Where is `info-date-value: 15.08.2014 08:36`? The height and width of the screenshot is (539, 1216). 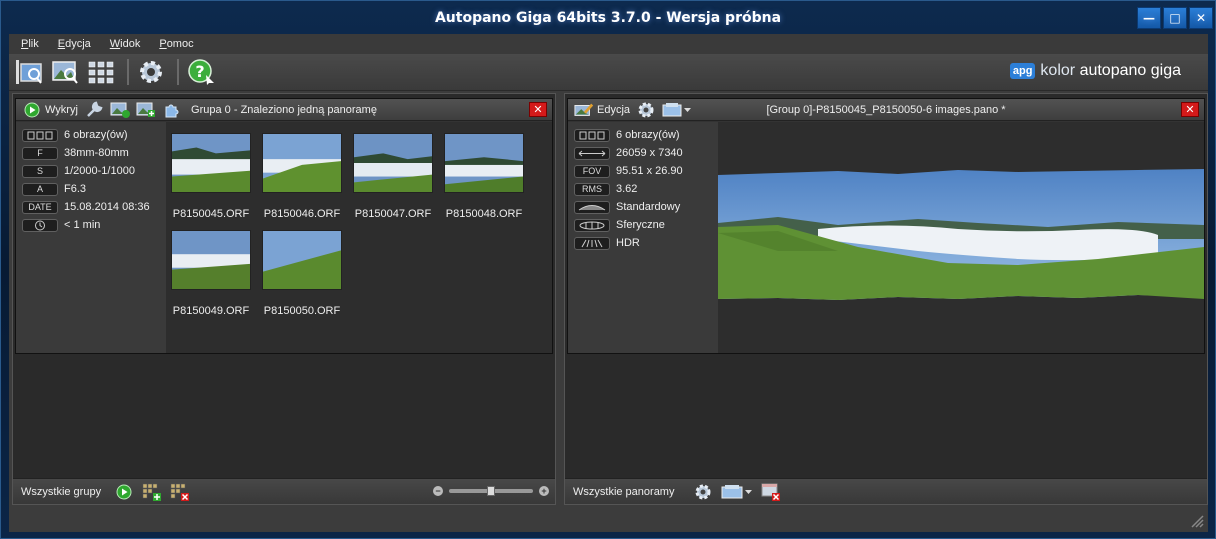
info-date-value: 15.08.2014 08:36 is located at coordinates (107, 207).